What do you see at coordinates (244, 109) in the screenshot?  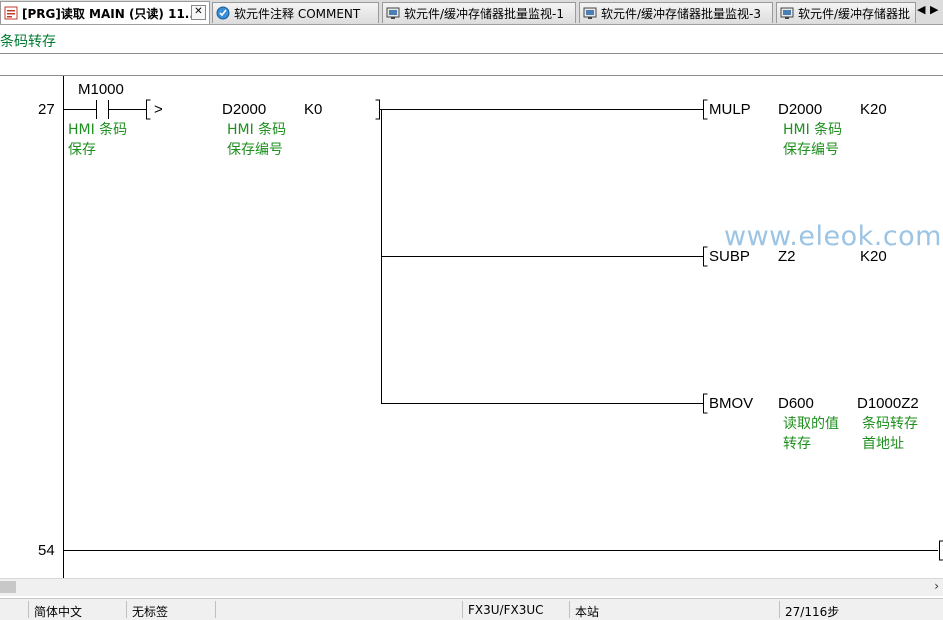 I see `compare-operand-1: D2000` at bounding box center [244, 109].